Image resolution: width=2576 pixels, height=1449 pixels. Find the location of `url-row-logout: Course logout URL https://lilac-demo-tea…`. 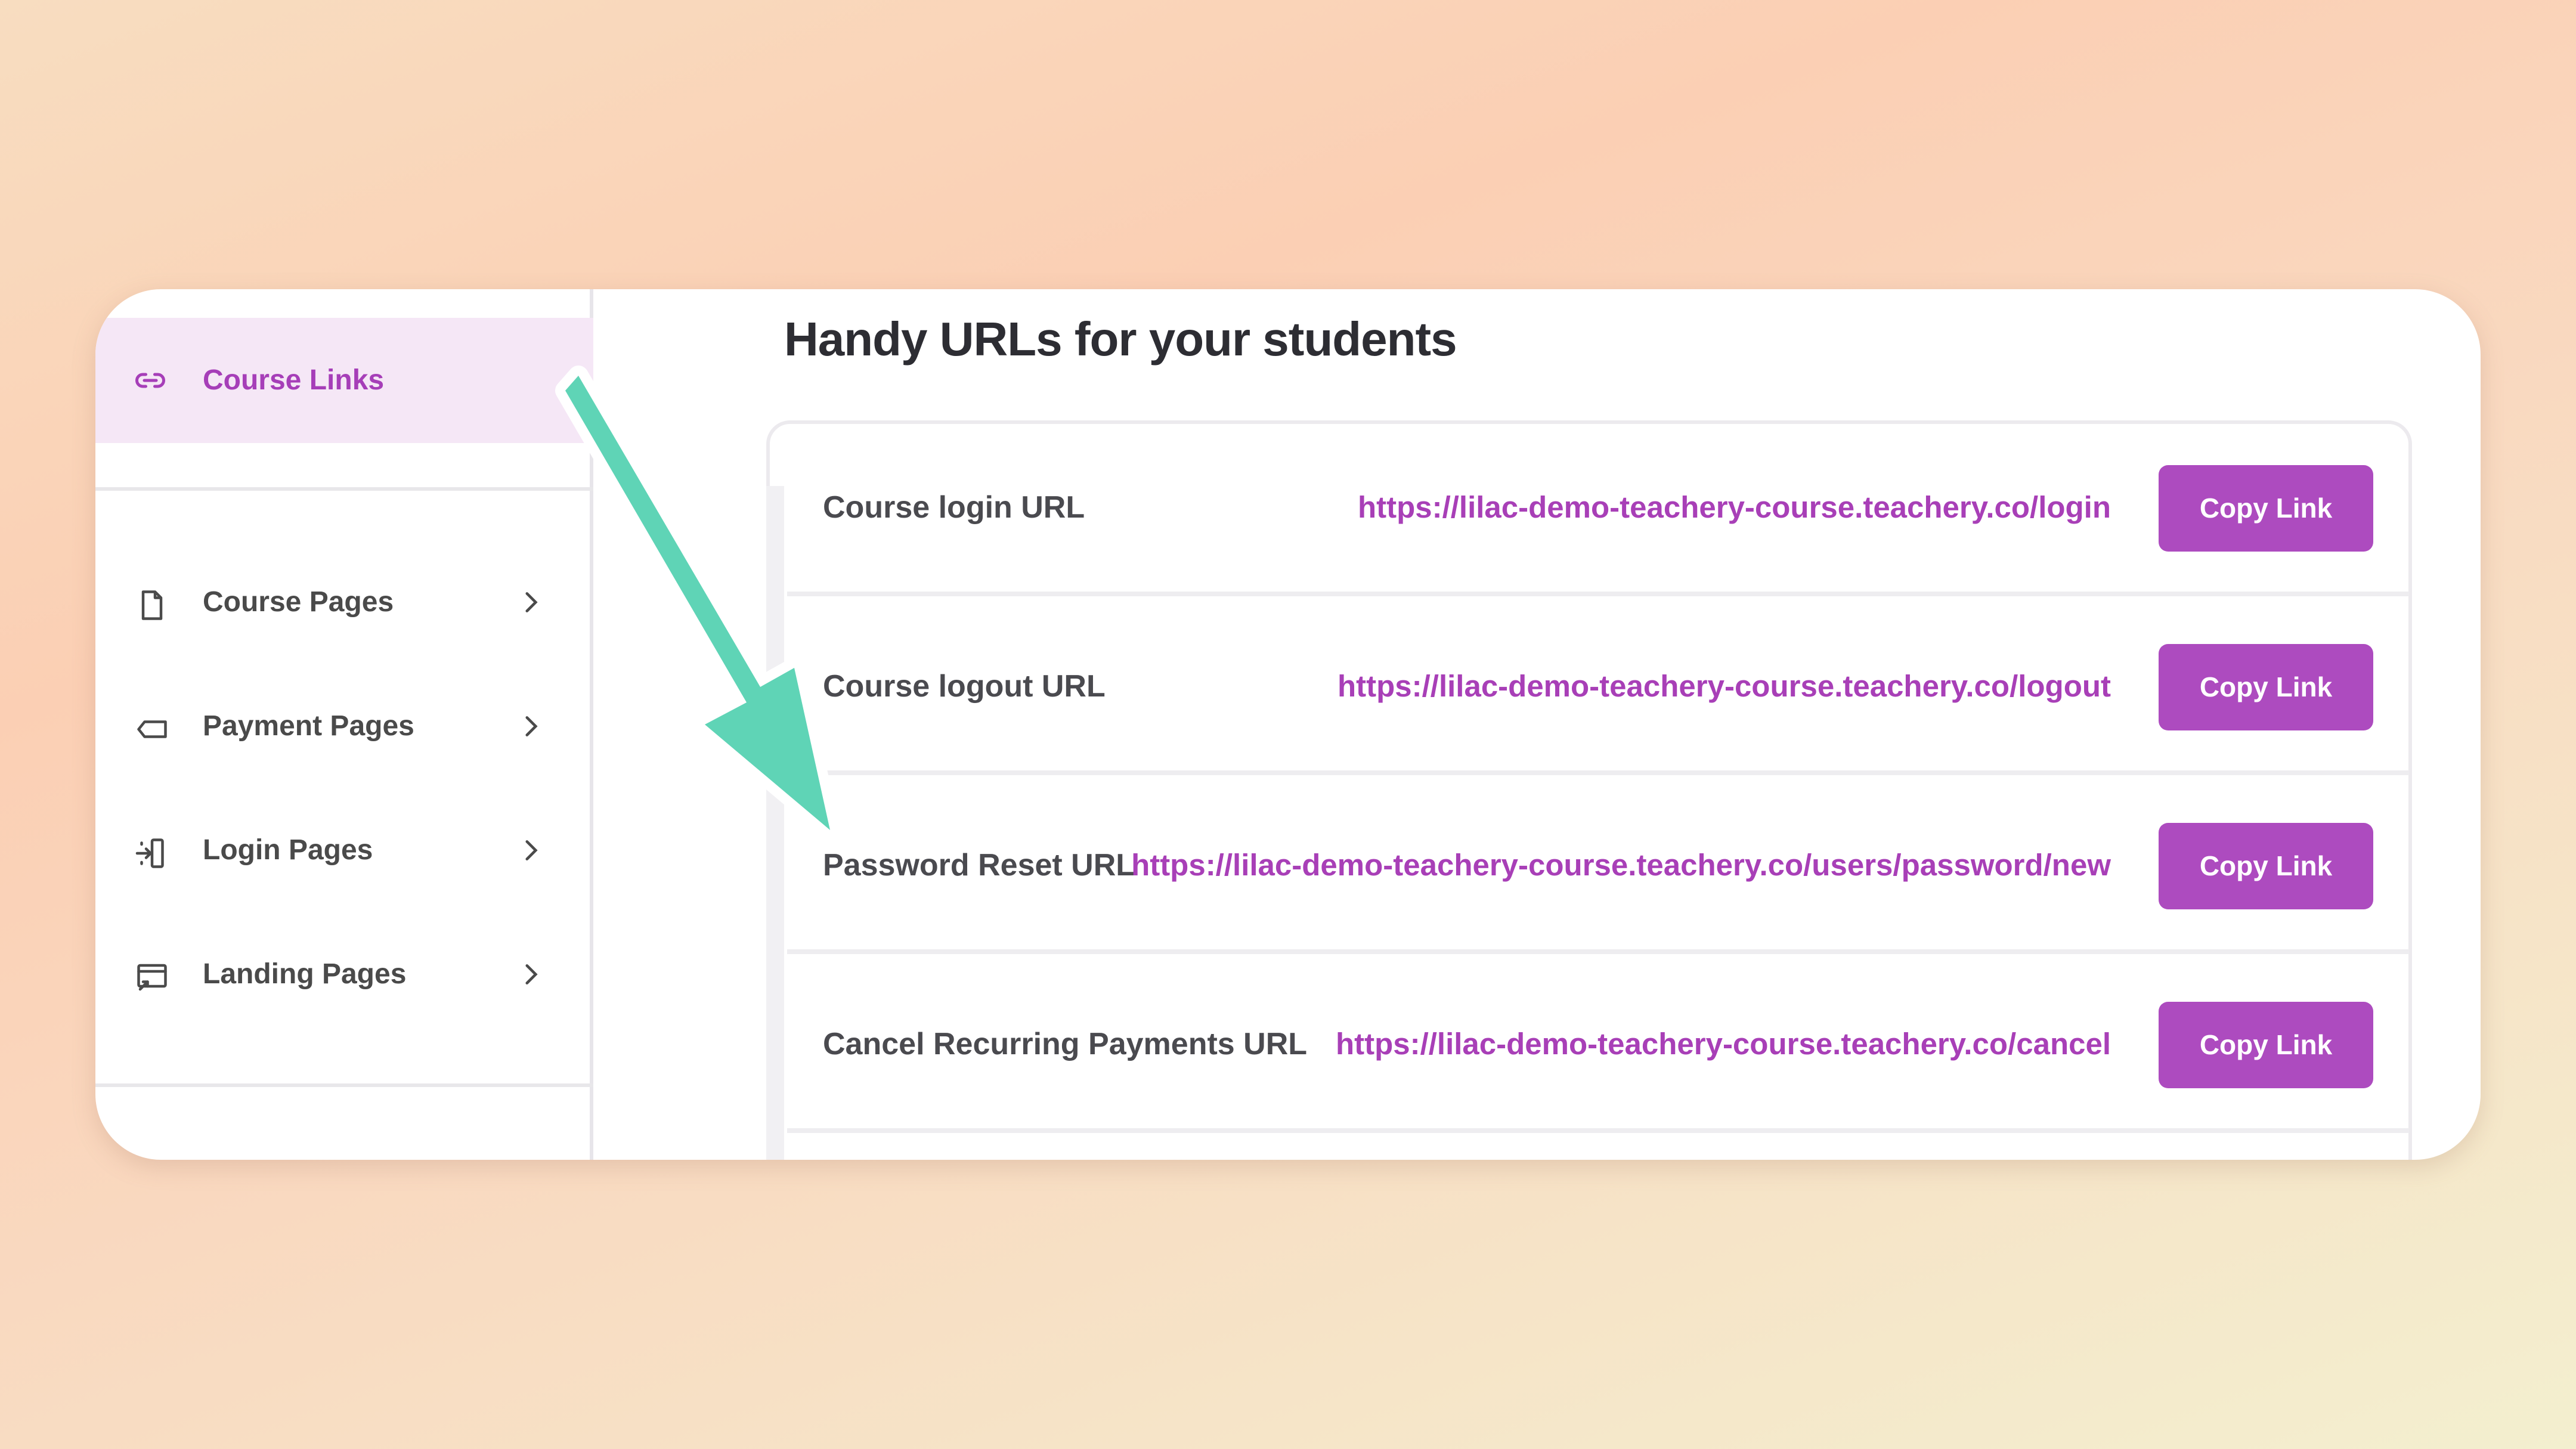

url-row-logout: Course logout URL https://lilac-demo-tea… is located at coordinates (1598, 688).